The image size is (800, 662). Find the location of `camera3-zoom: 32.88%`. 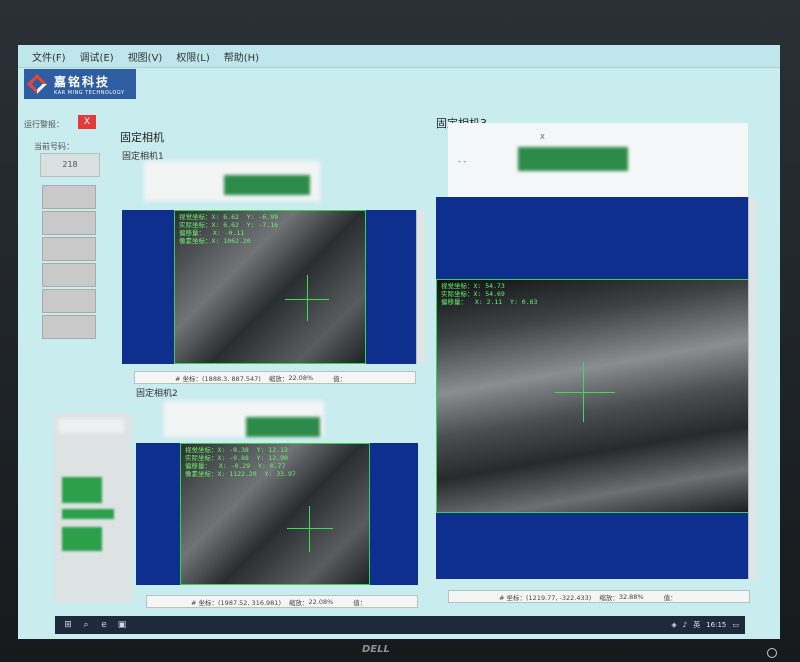

camera3-zoom: 32.88% is located at coordinates (631, 596).